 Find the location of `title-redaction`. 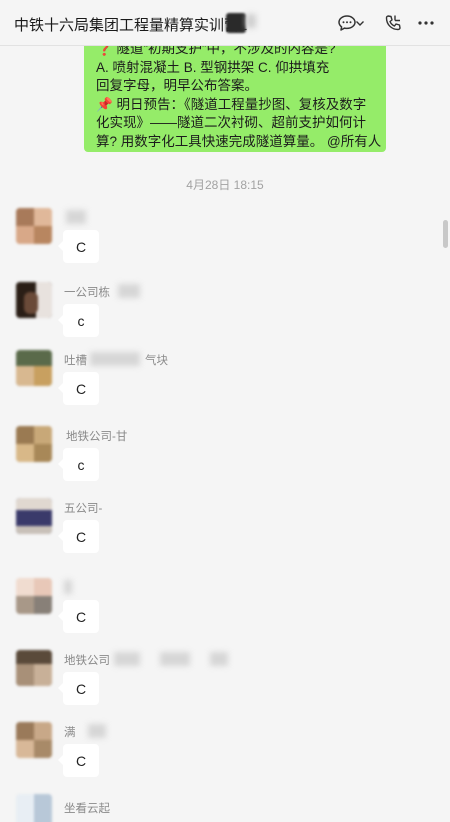

title-redaction is located at coordinates (236, 23).